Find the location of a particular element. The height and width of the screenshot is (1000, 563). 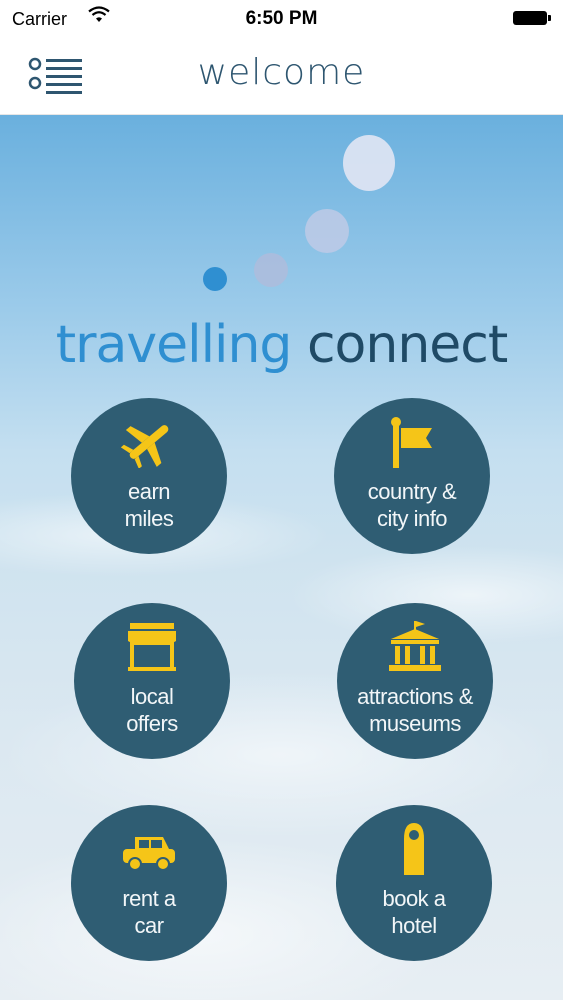

tile-label-line2: museums is located at coordinates (415, 723).